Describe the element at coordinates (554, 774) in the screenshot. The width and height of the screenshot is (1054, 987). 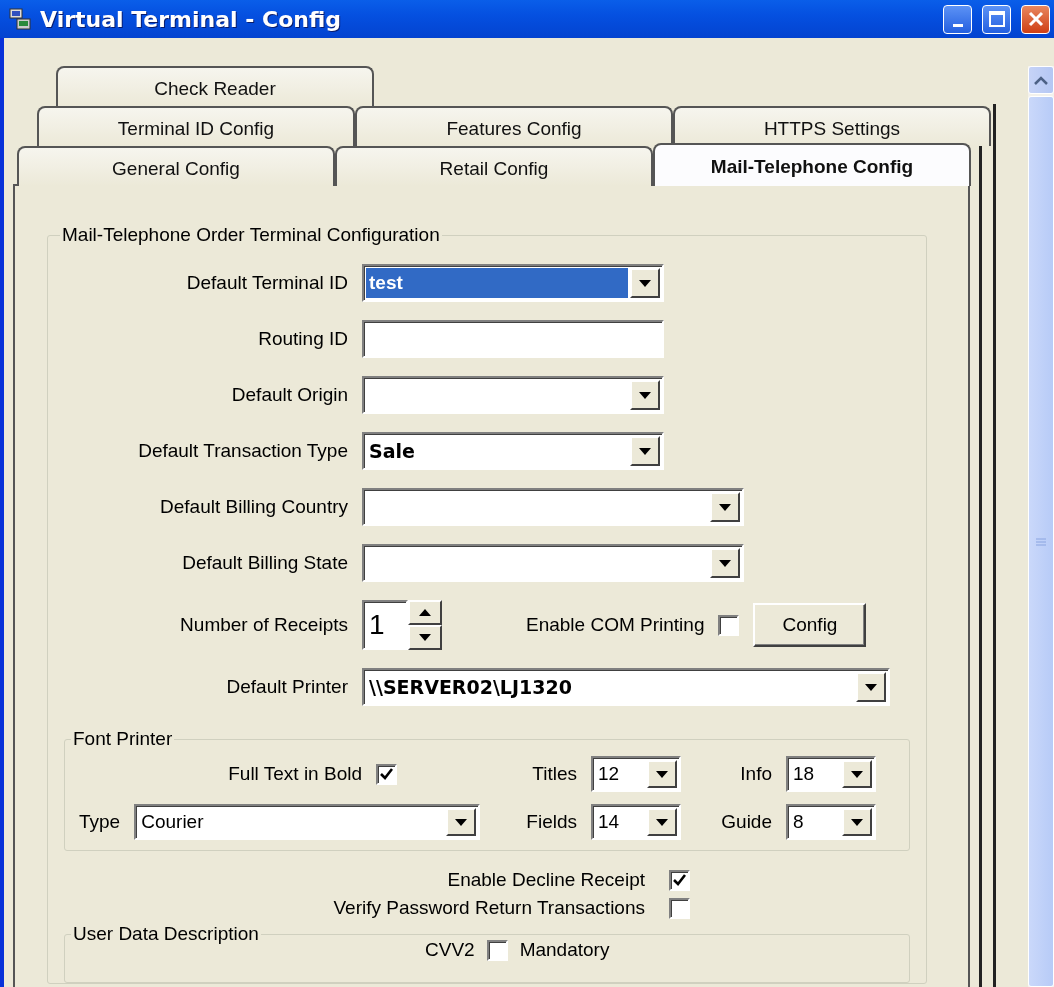
I see `field-label: Titles` at that location.